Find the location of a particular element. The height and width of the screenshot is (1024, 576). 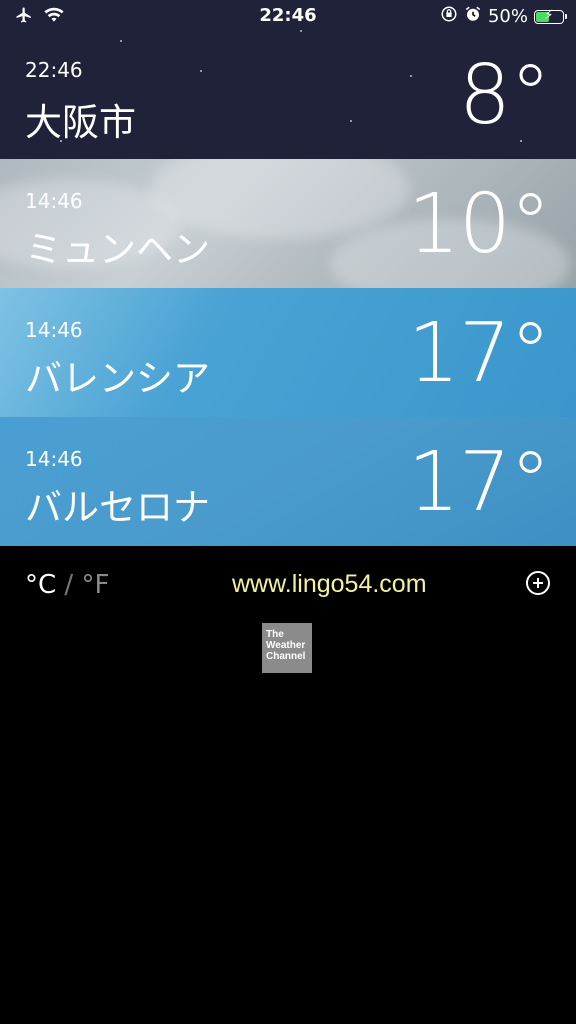

logo-line: Weather is located at coordinates (286, 645).